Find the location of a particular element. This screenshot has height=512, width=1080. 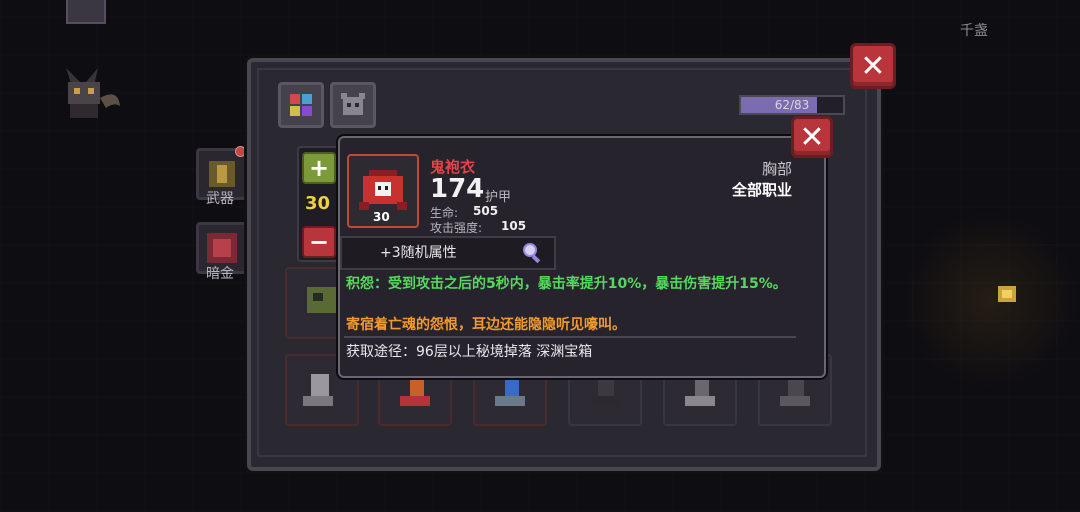

decrease-button: − is located at coordinates (319, 242).